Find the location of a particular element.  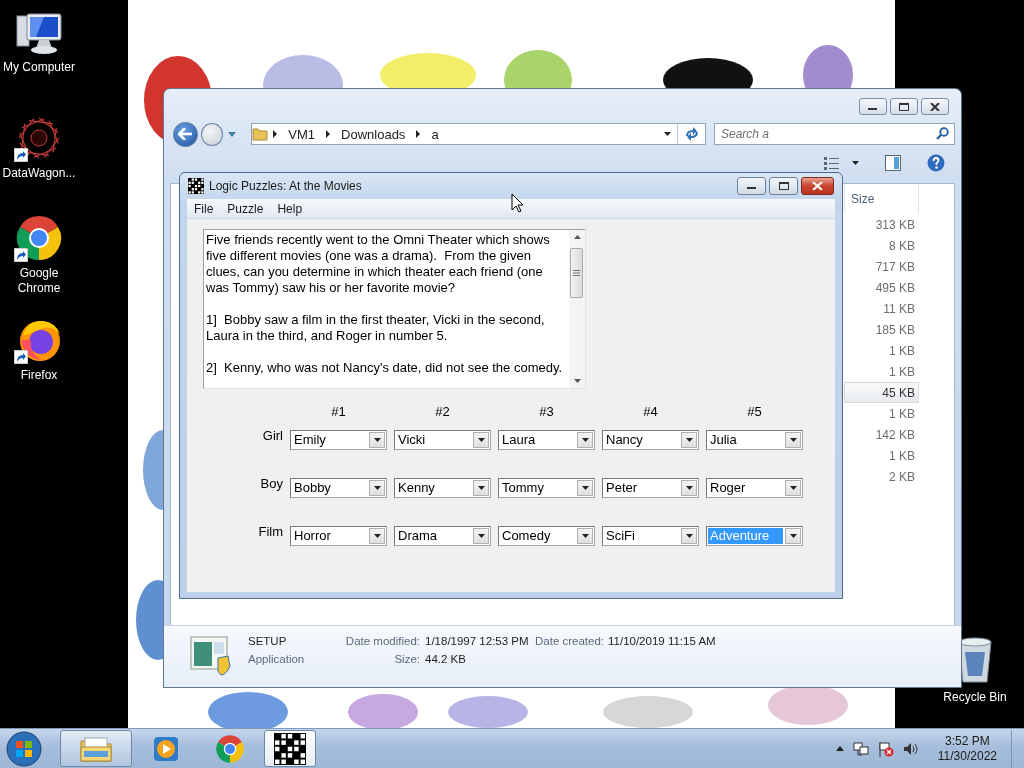

file-size-cell: 313 KB is located at coordinates (881, 224).